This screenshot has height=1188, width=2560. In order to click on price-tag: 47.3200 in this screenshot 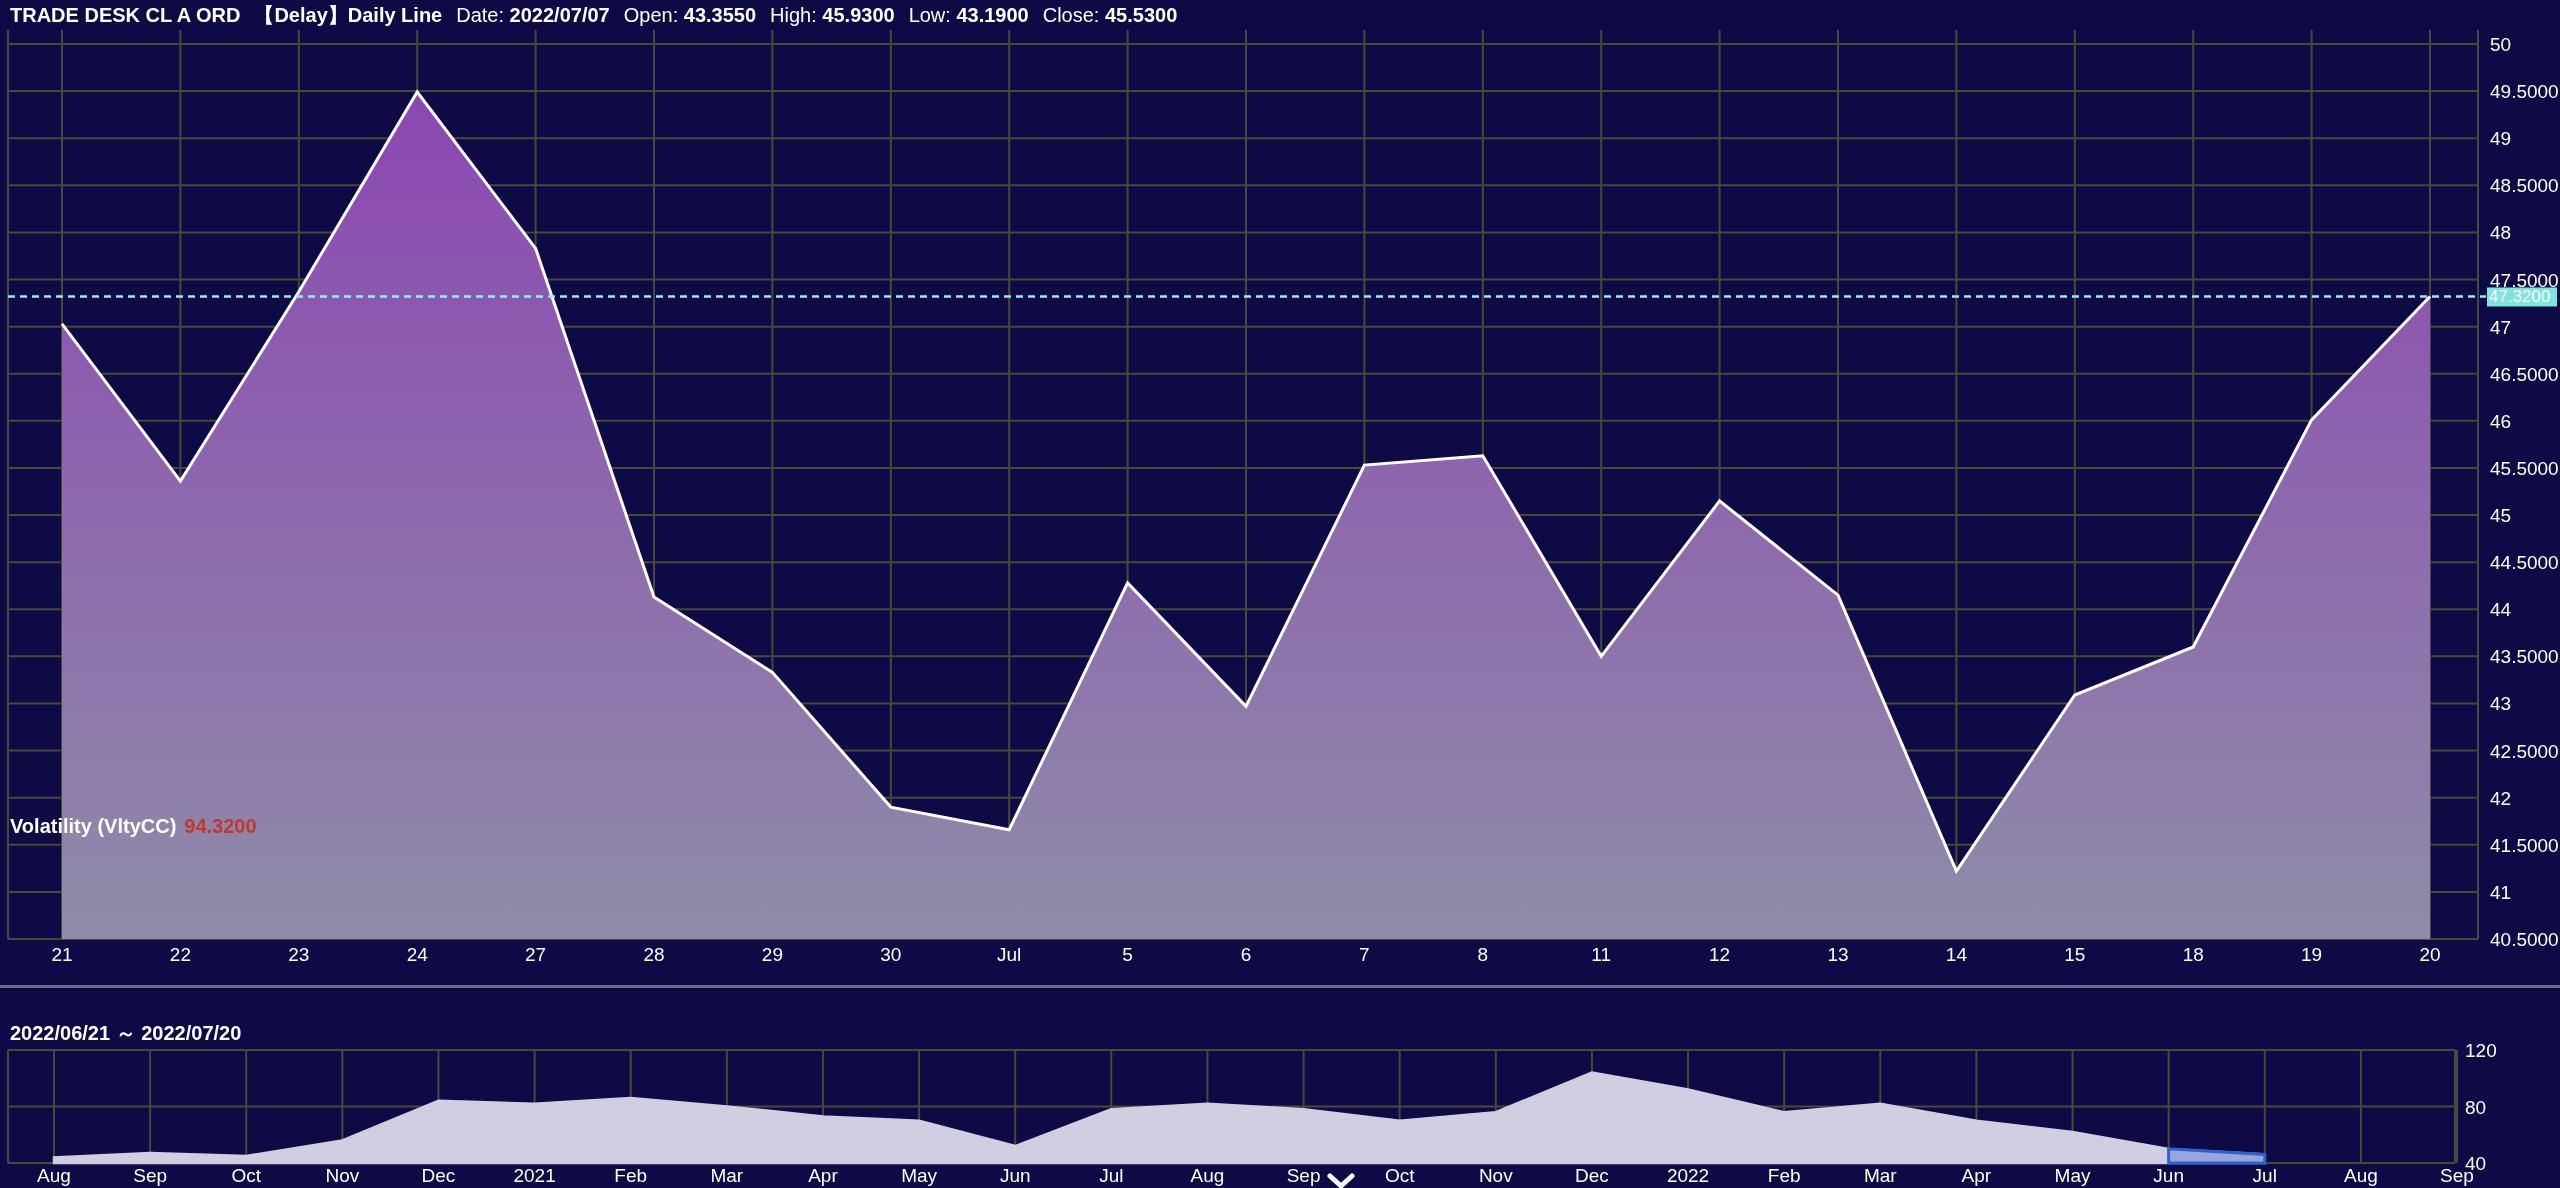, I will do `click(2522, 297)`.